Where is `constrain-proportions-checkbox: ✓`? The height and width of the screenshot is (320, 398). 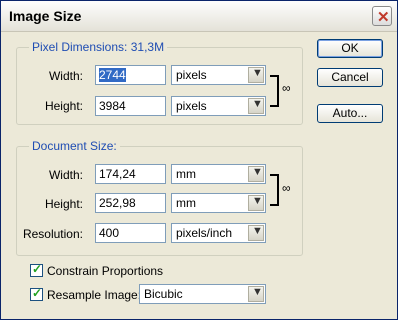
constrain-proportions-checkbox: ✓ is located at coordinates (36, 269).